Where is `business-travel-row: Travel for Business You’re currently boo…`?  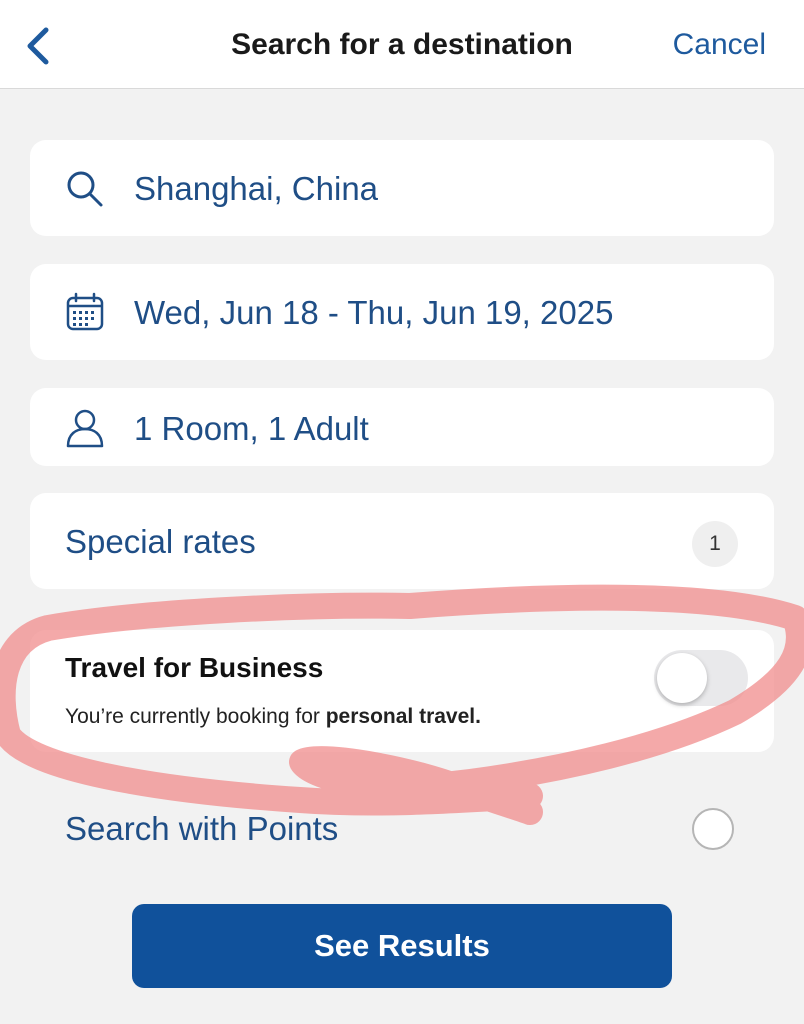
business-travel-row: Travel for Business You’re currently boo… is located at coordinates (402, 691).